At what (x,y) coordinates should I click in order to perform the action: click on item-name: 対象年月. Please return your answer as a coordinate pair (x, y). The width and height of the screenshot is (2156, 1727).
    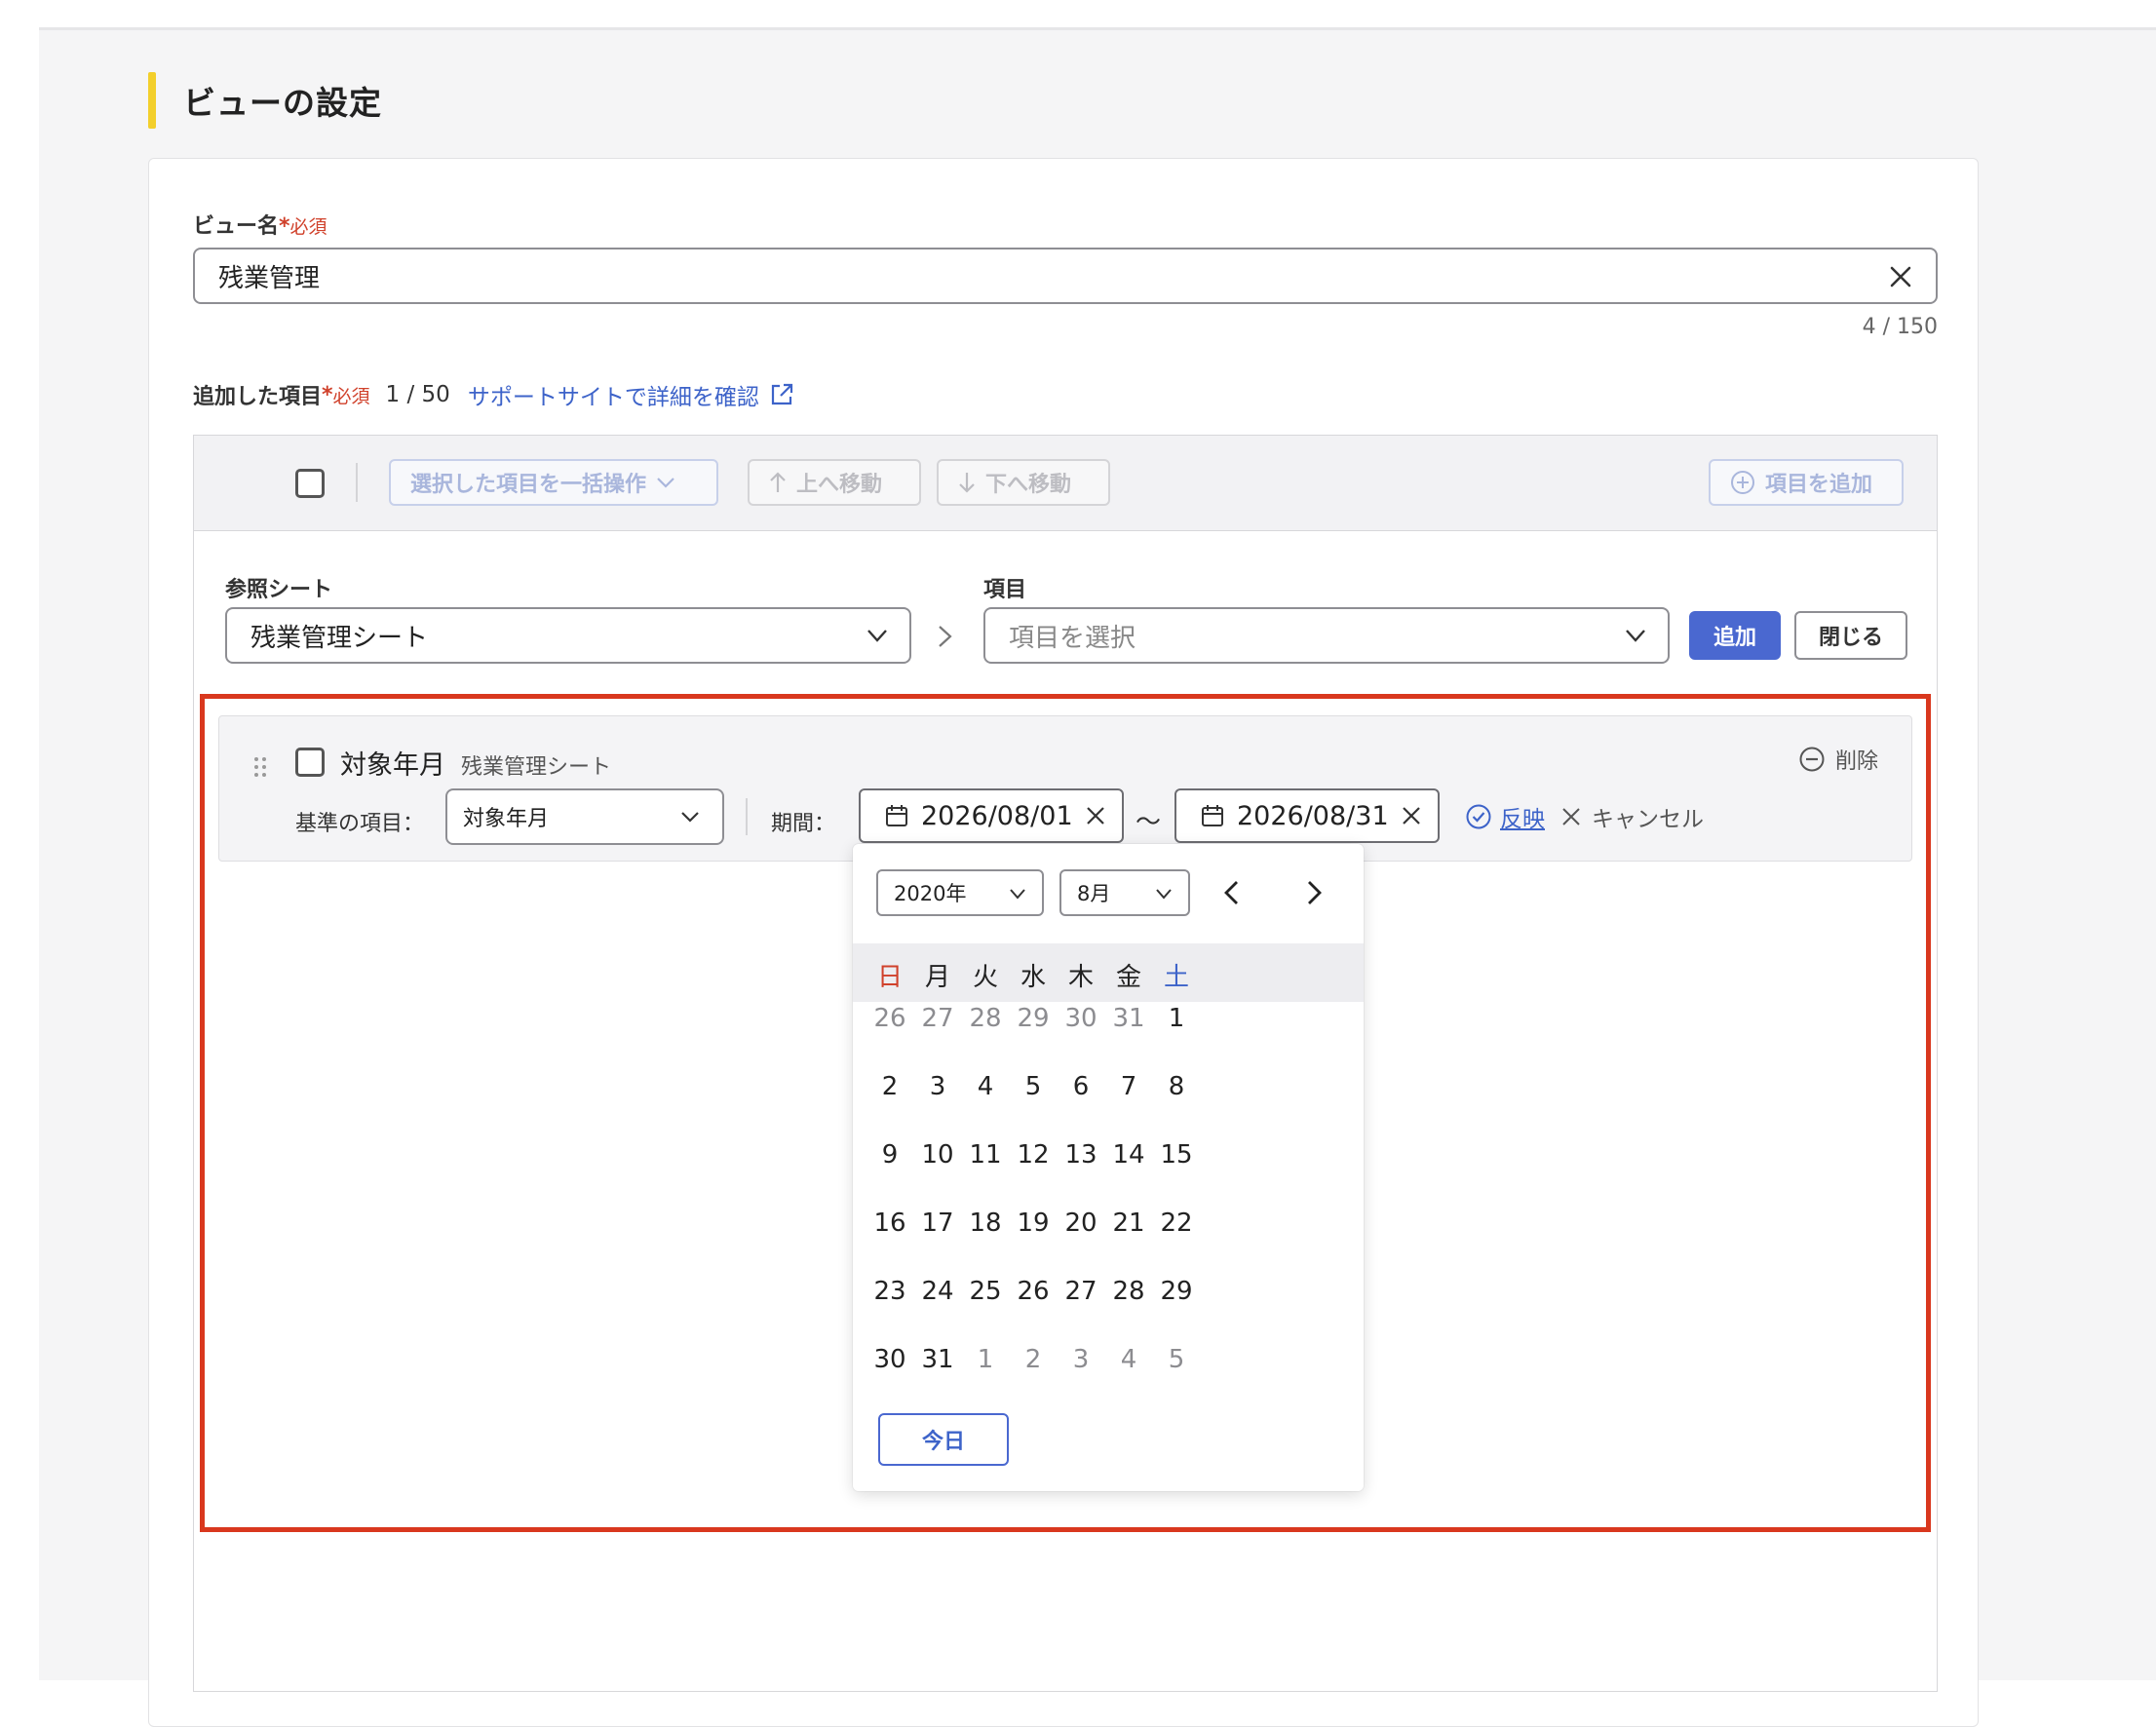
    Looking at the image, I should click on (392, 765).